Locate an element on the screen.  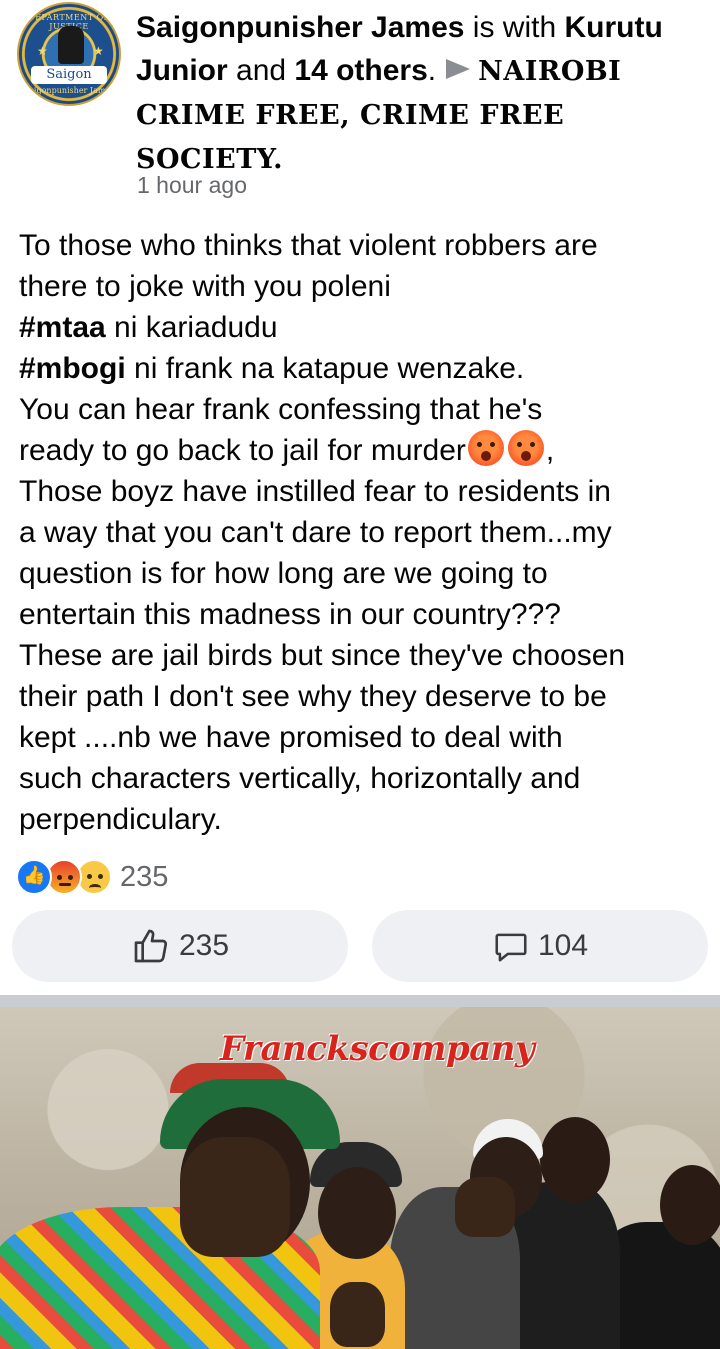
tagged-others: 14 others is located at coordinates (360, 70).